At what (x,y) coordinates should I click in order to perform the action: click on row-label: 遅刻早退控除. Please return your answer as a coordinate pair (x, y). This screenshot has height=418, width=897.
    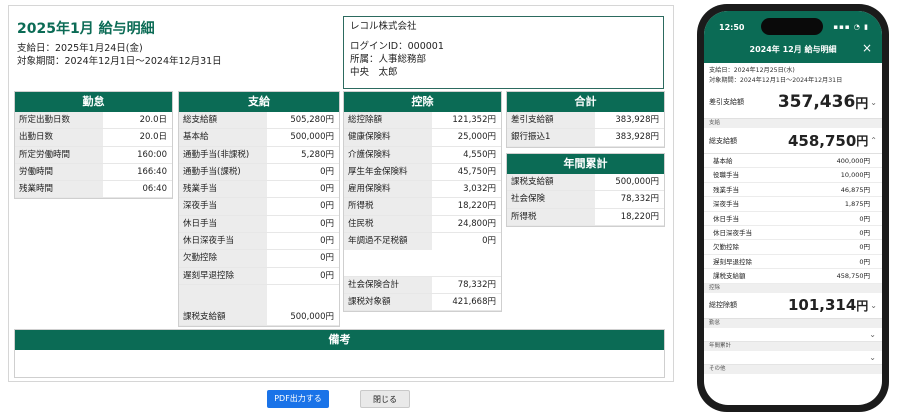
    Looking at the image, I should click on (223, 275).